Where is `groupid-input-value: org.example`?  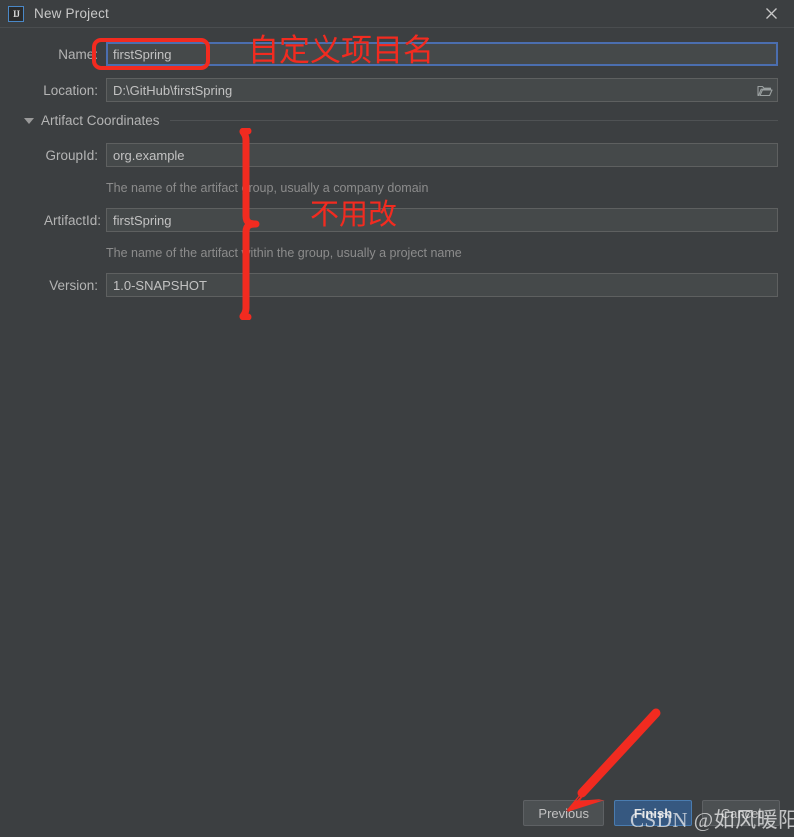 groupid-input-value: org.example is located at coordinates (149, 155).